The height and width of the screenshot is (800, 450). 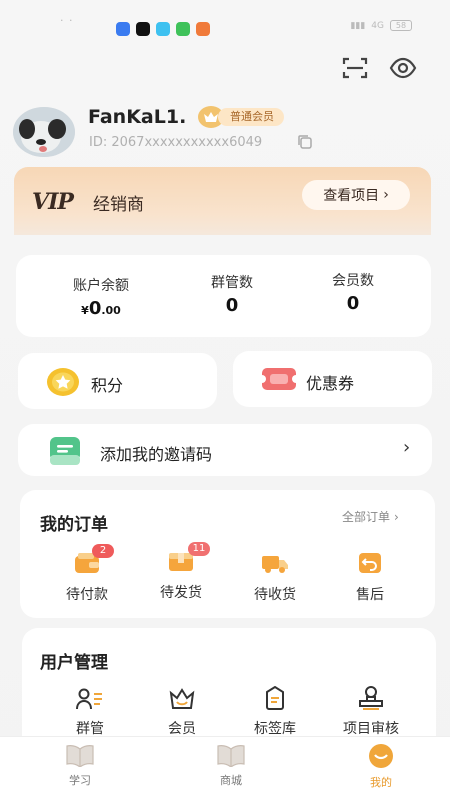 What do you see at coordinates (225, 450) in the screenshot?
I see `invite-code-card: 添加我的邀请码 ›` at bounding box center [225, 450].